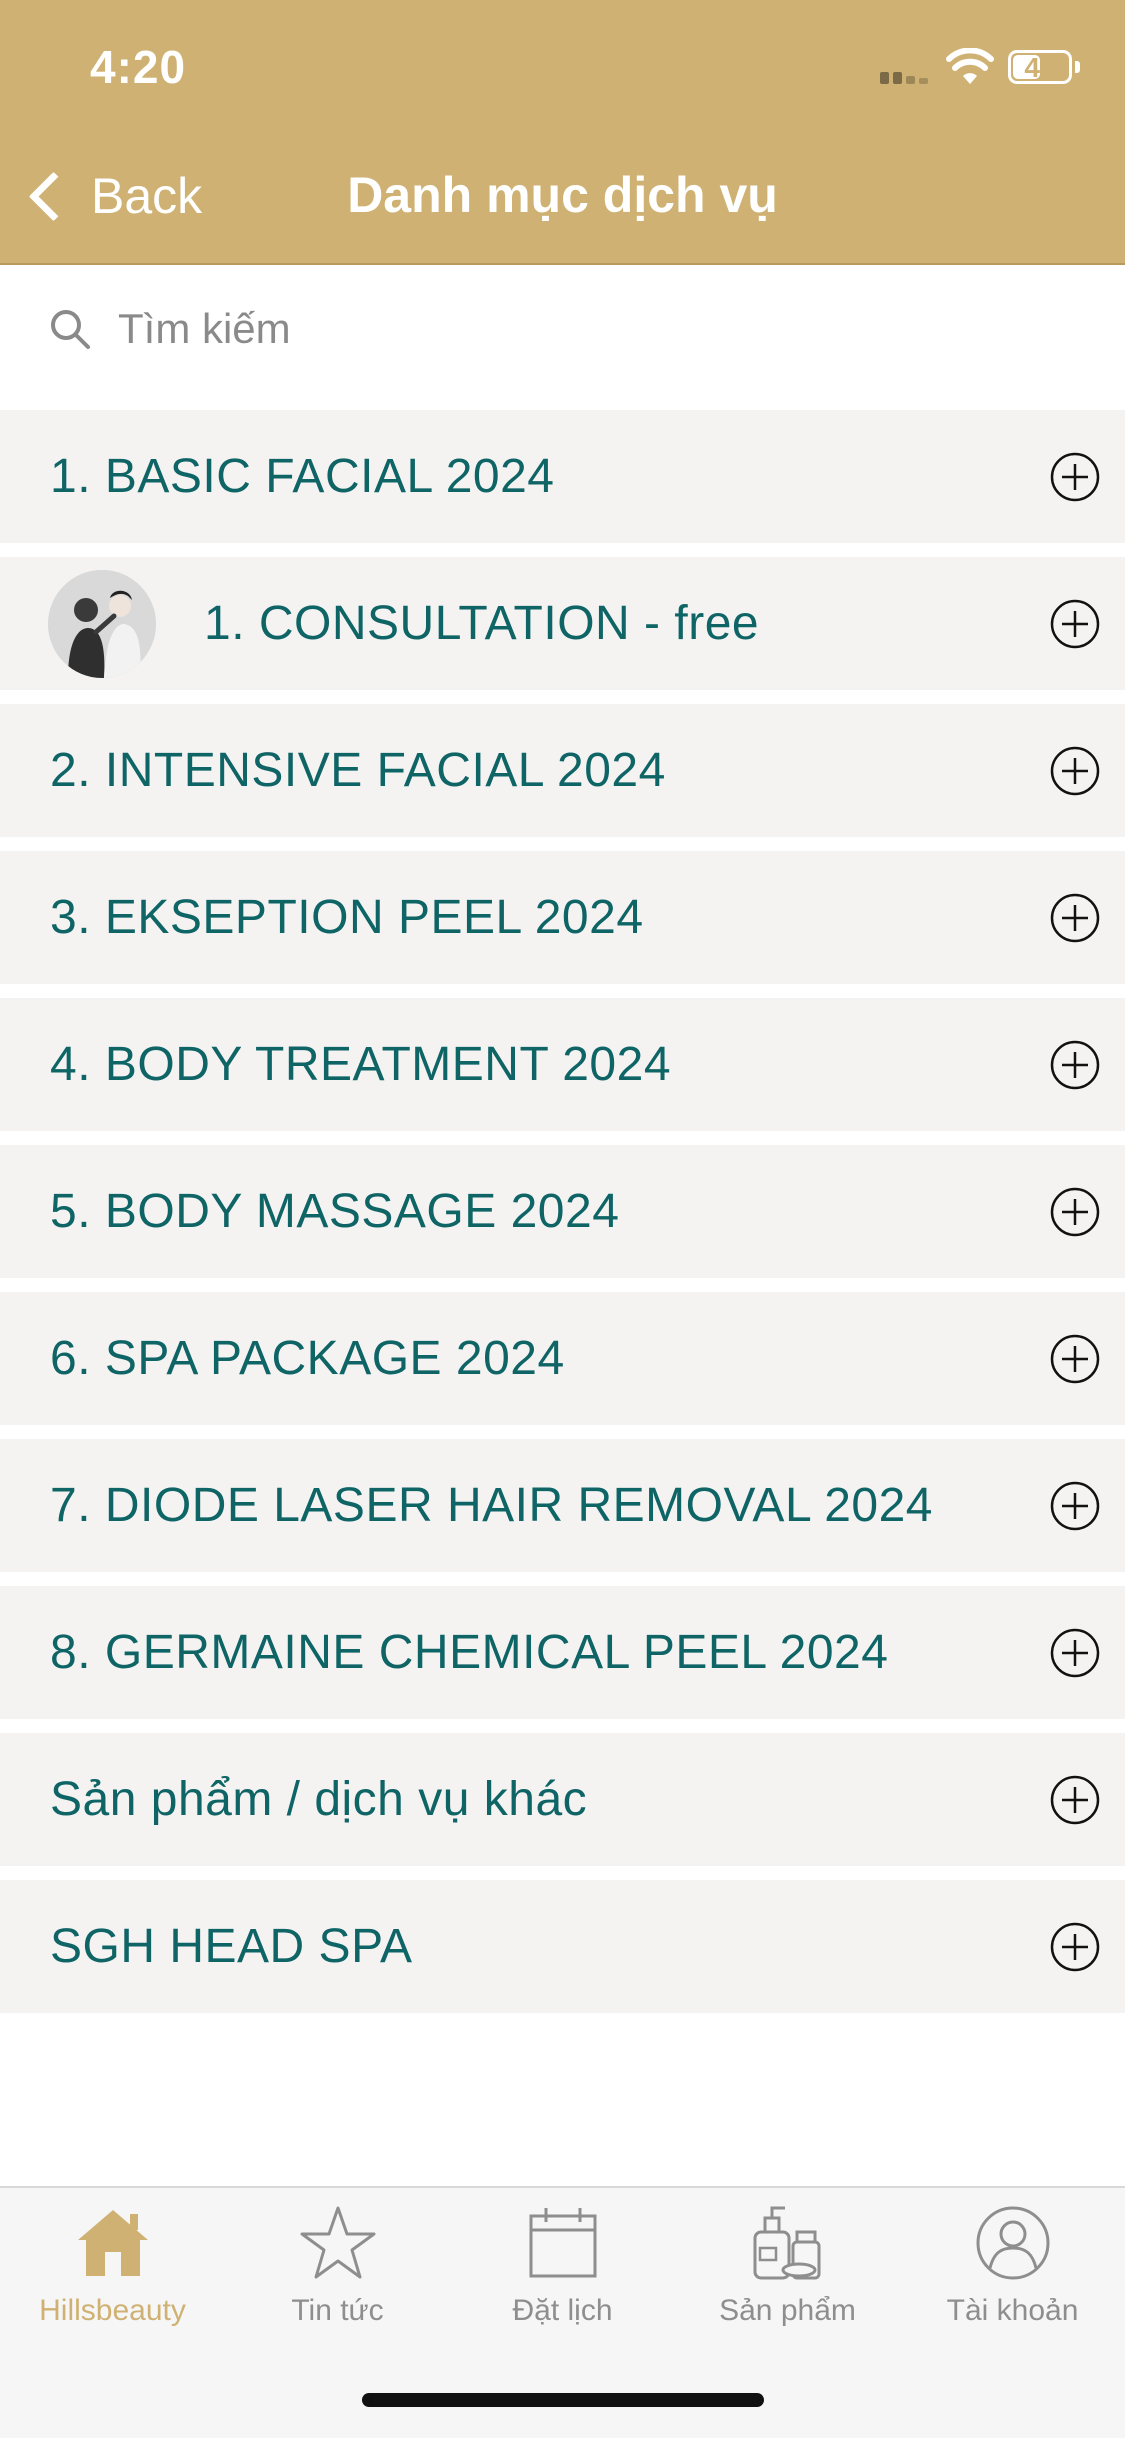 The height and width of the screenshot is (2438, 1125). Describe the element at coordinates (138, 67) in the screenshot. I see `status-time: 4:20` at that location.